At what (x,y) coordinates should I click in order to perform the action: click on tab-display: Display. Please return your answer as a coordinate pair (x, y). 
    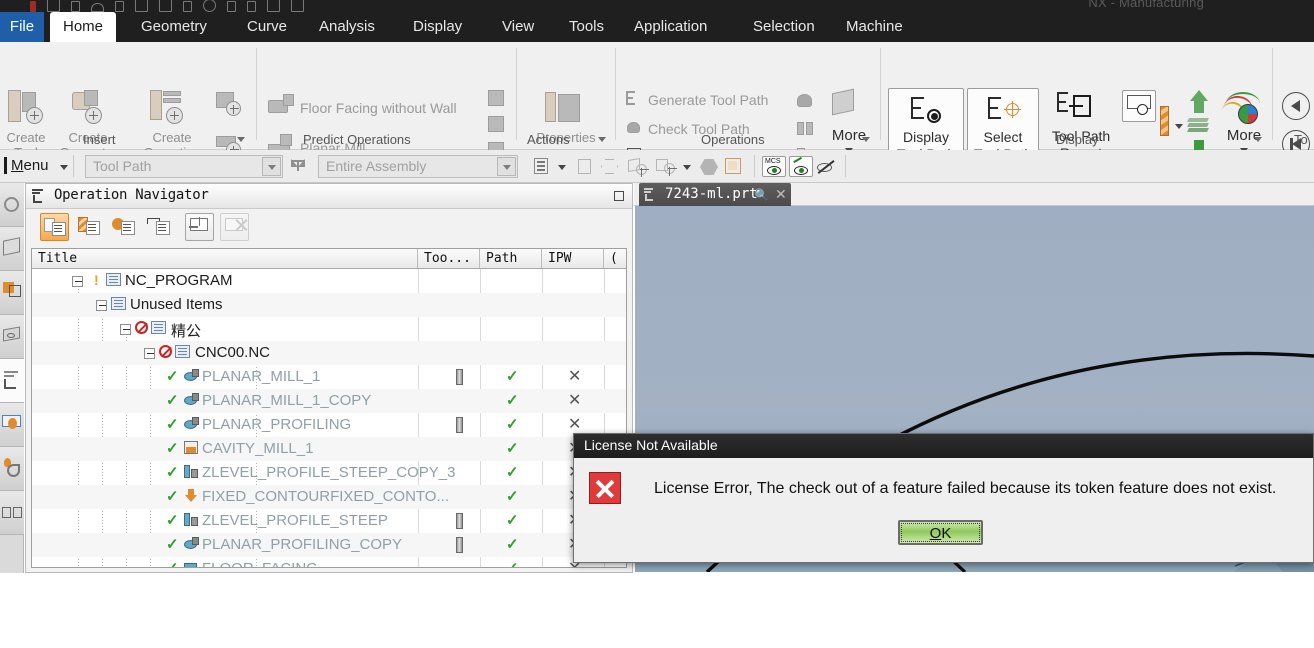
    Looking at the image, I should click on (437, 27).